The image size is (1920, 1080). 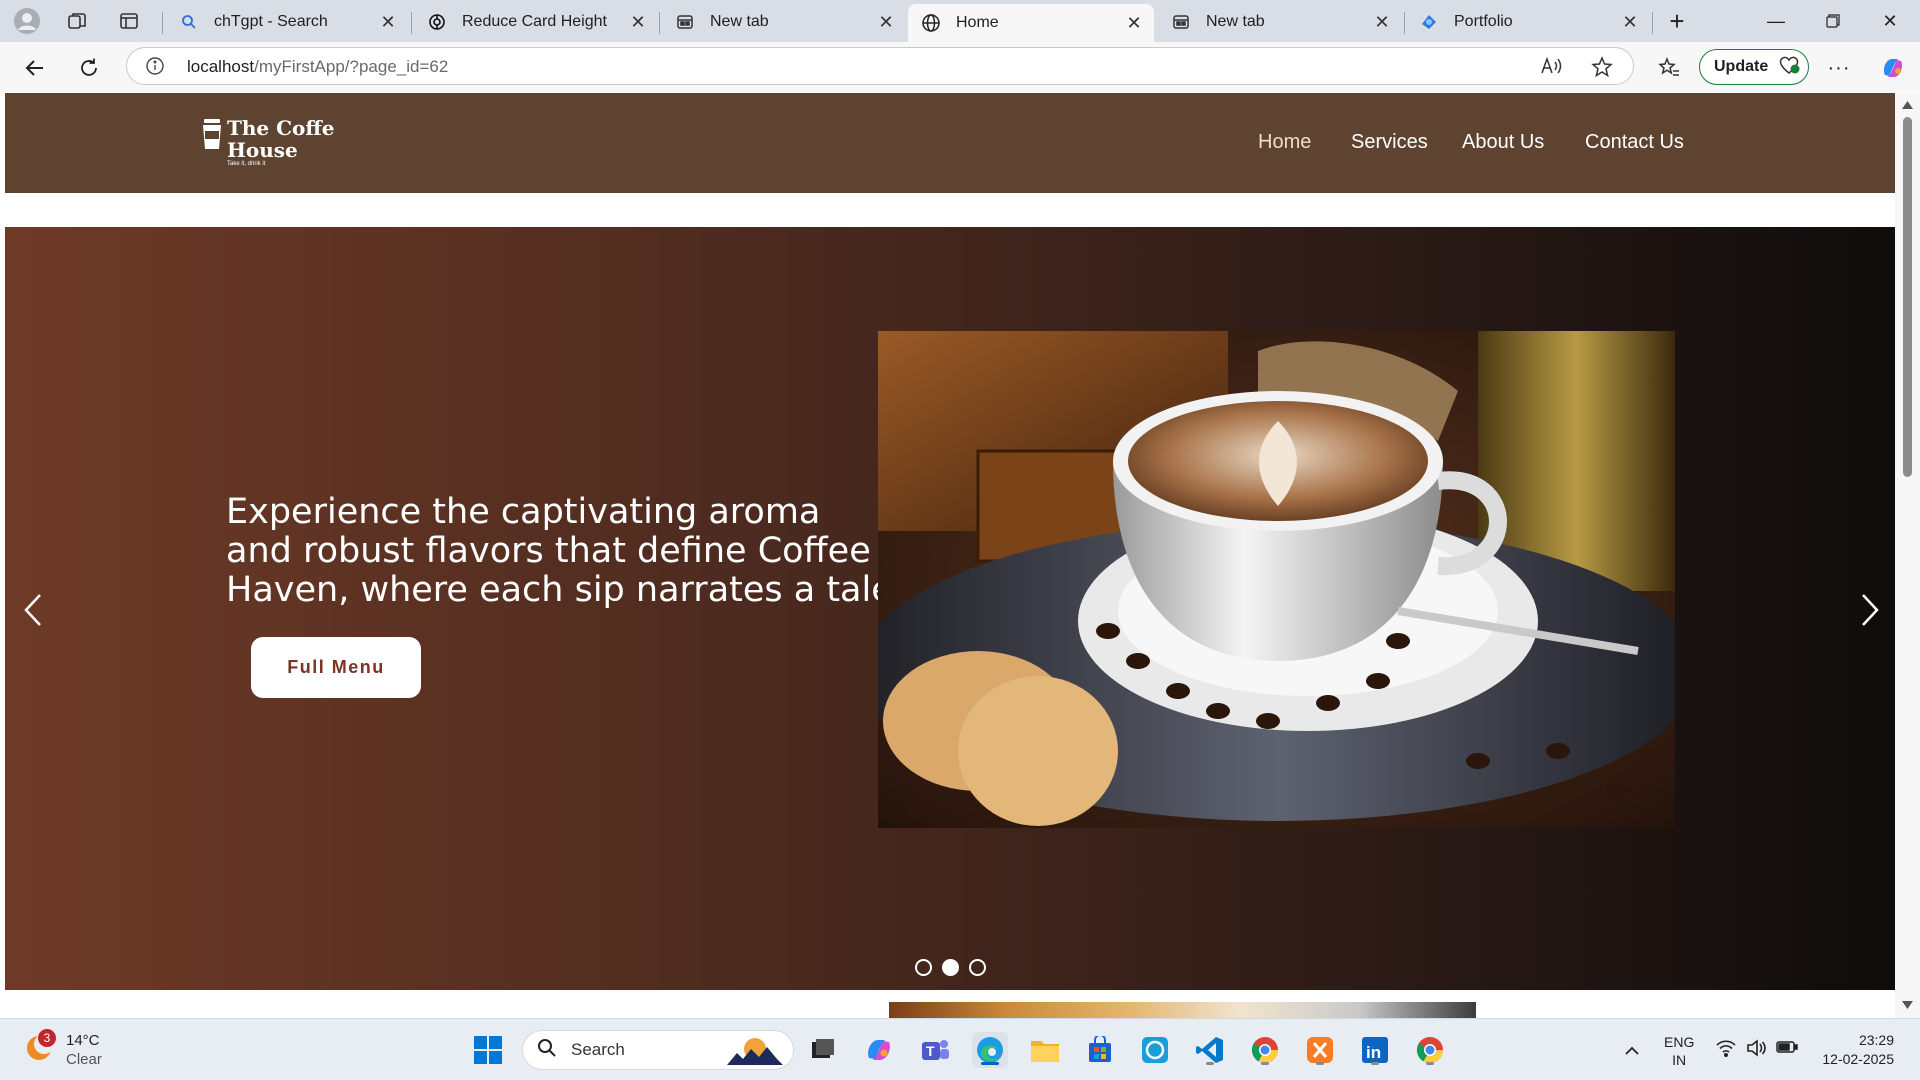 What do you see at coordinates (1320, 1050) in the screenshot?
I see `xampp-icon` at bounding box center [1320, 1050].